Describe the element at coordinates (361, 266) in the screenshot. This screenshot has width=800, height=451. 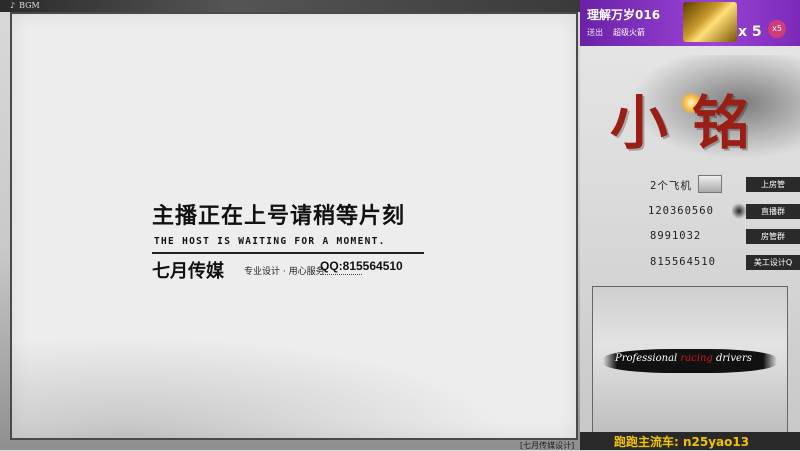
I see `qq-contact: QQ:815564510` at that location.